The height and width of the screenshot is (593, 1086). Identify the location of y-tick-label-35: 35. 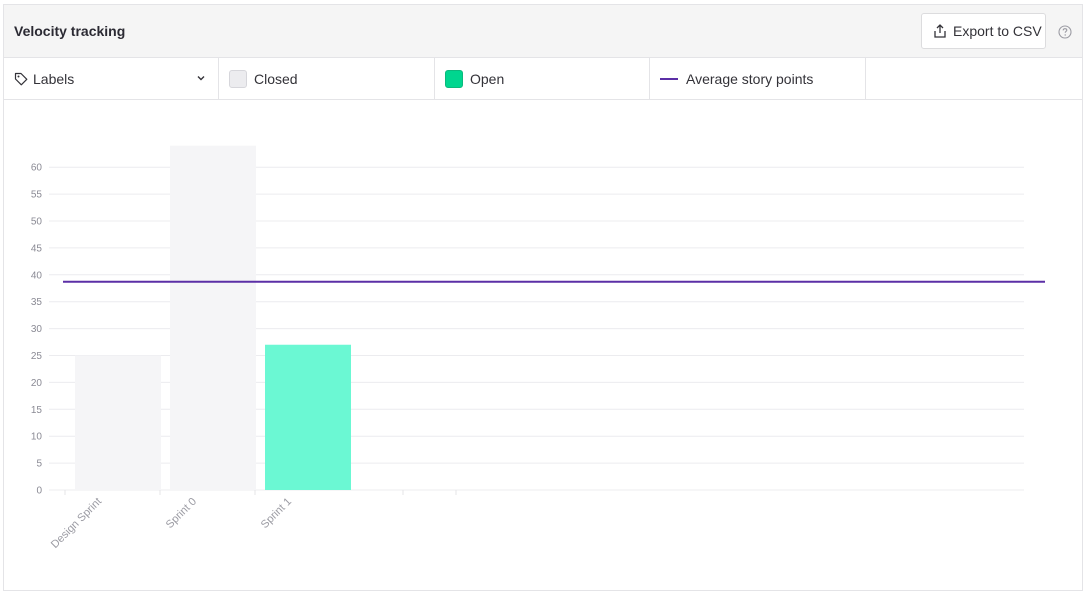
(37, 302).